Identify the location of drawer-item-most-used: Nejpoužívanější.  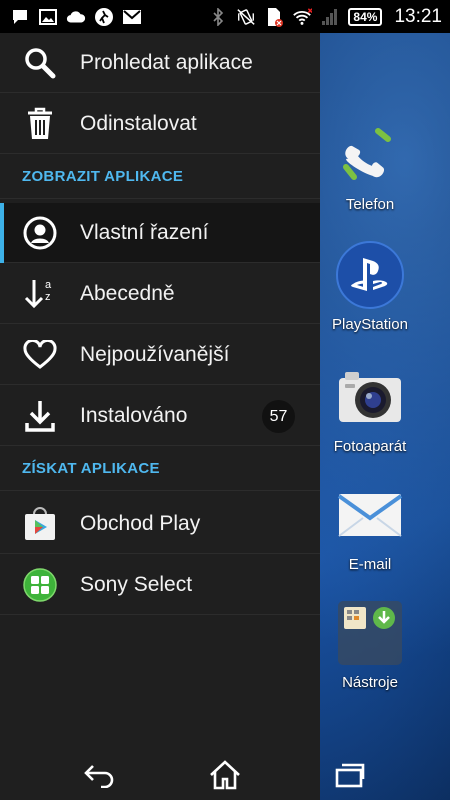
(160, 355).